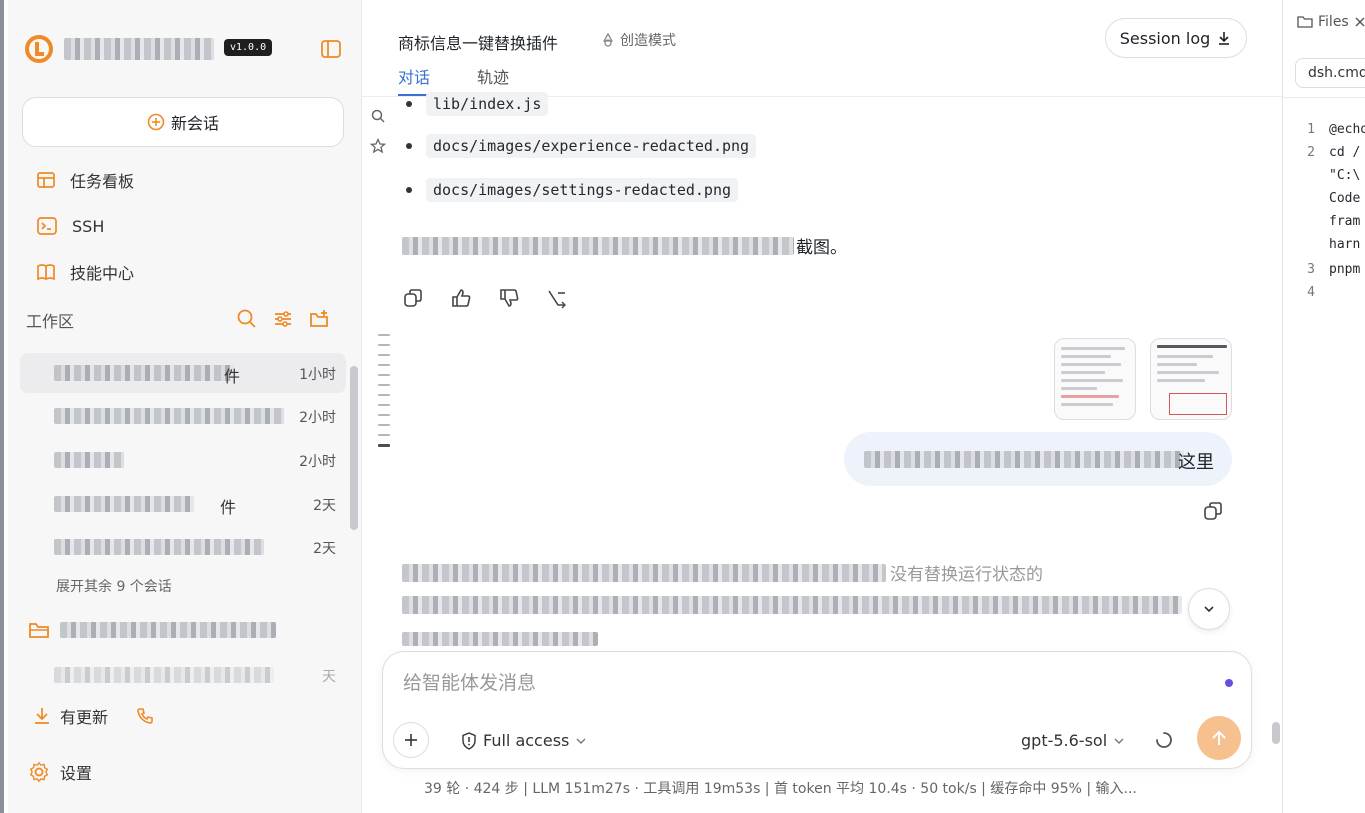 The width and height of the screenshot is (1365, 813). Describe the element at coordinates (317, 462) in the screenshot. I see `conversation-time: 2小时` at that location.